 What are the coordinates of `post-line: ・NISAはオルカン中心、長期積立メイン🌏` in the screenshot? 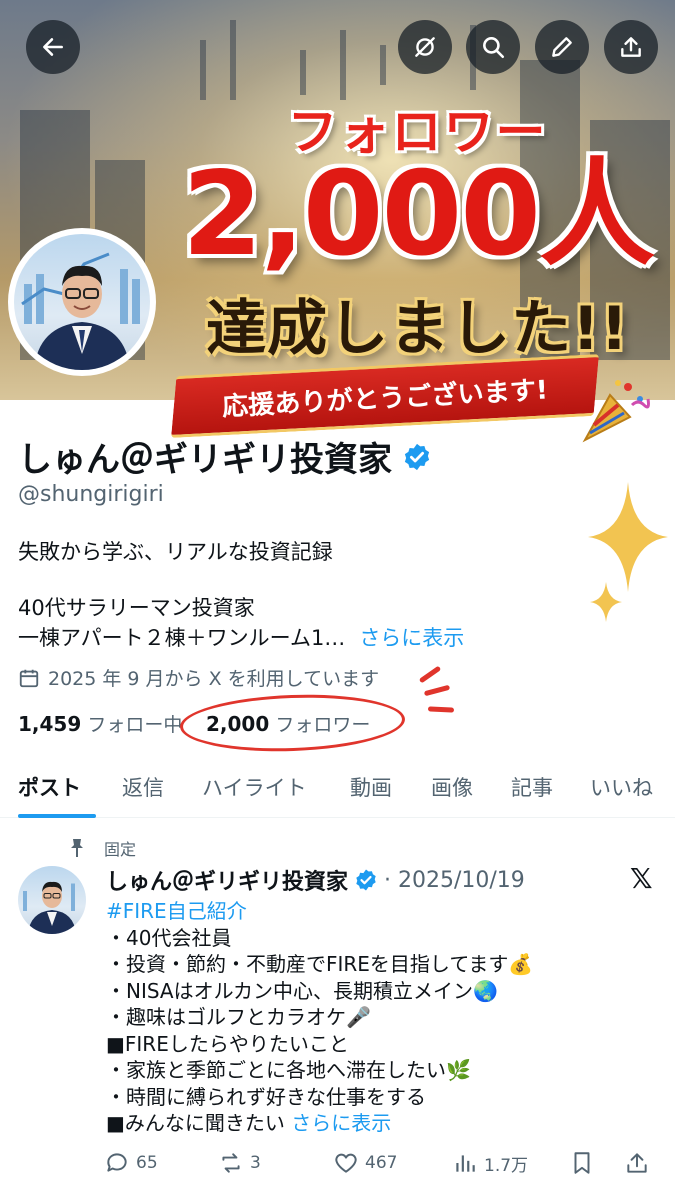 It's located at (302, 990).